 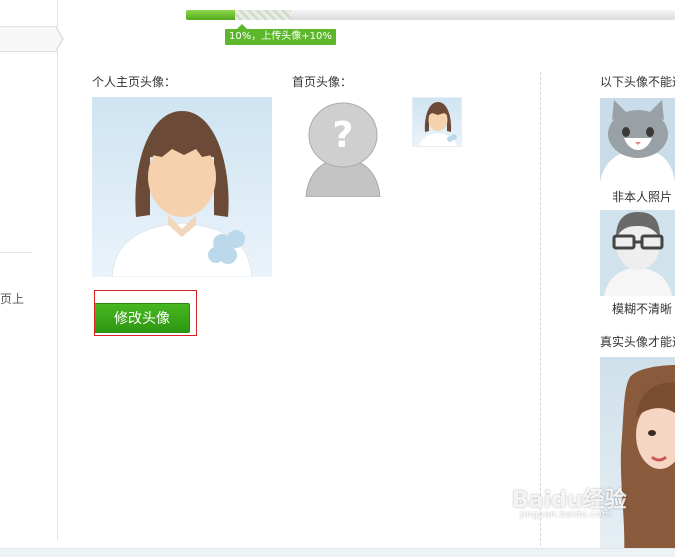 I want to click on cat-caption: 非本人照片, so click(x=642, y=197).